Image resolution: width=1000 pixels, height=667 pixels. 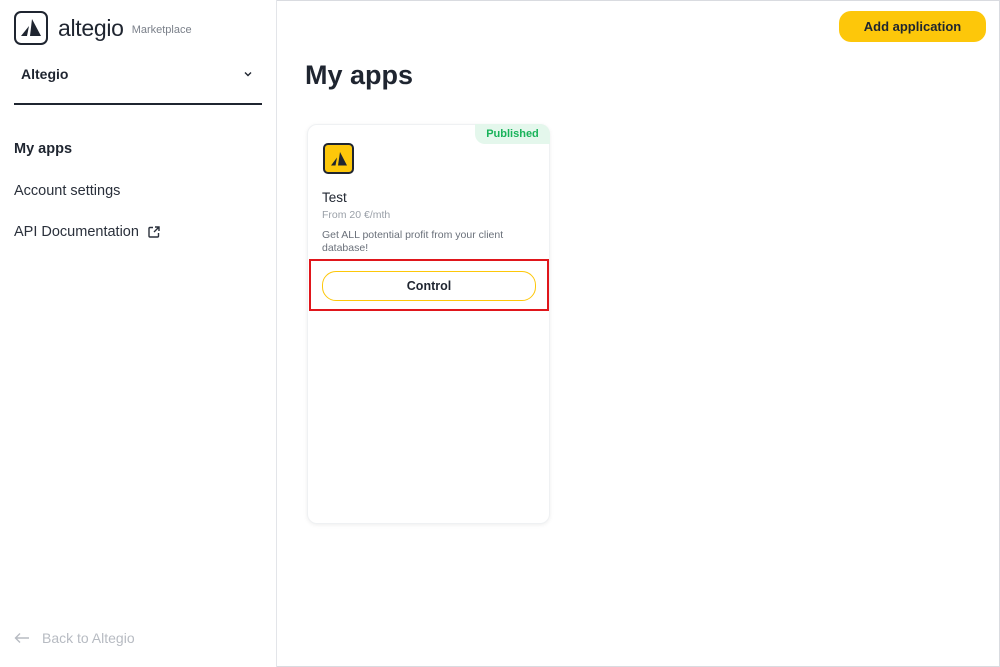 What do you see at coordinates (45, 74) in the screenshot?
I see `company-name: Altegio` at bounding box center [45, 74].